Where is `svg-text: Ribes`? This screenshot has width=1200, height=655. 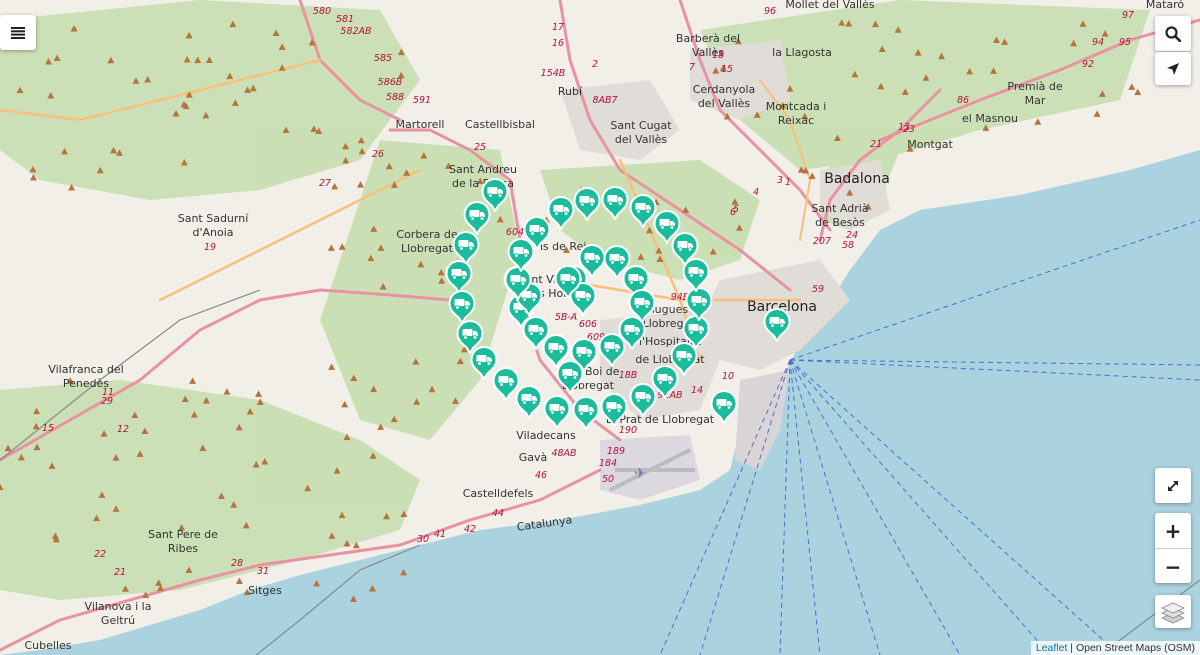 svg-text: Ribes is located at coordinates (183, 548).